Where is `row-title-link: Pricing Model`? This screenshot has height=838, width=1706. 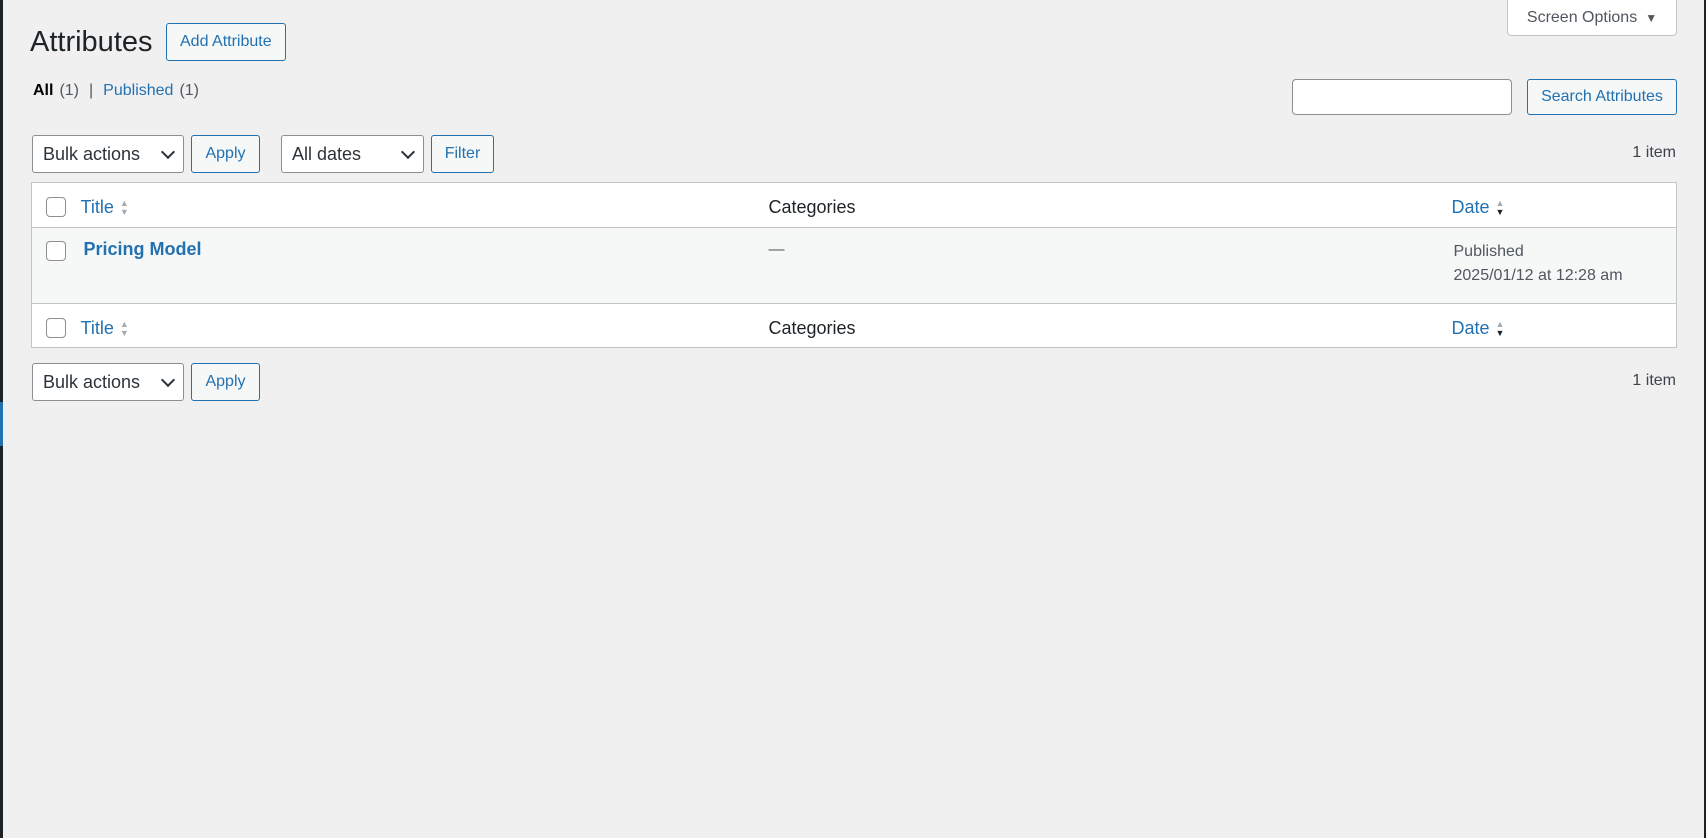 row-title-link: Pricing Model is located at coordinates (143, 249).